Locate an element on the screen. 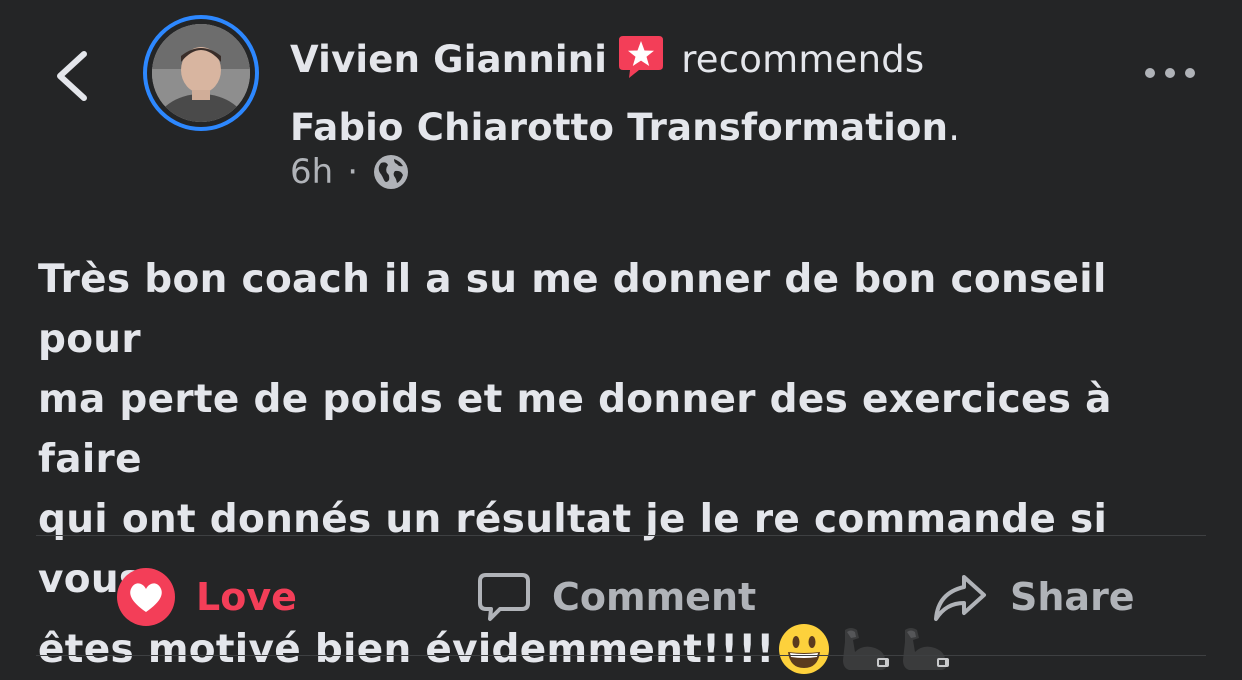  avatar-photo is located at coordinates (201, 73).